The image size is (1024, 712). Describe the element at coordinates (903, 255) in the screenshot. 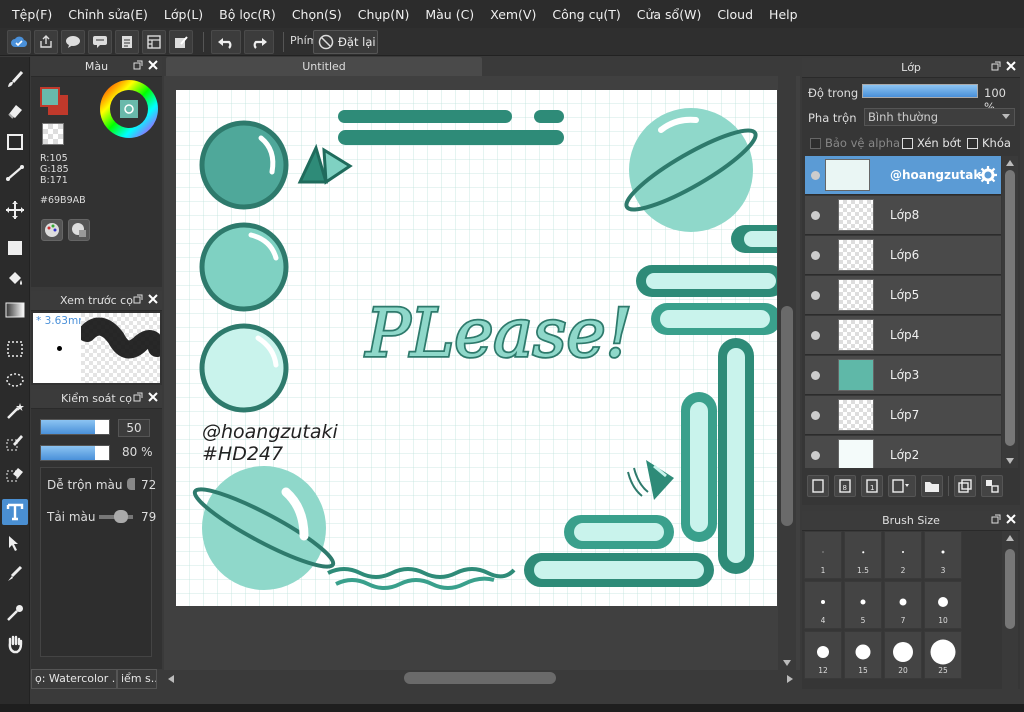

I see `layer-row: Lớp6` at that location.